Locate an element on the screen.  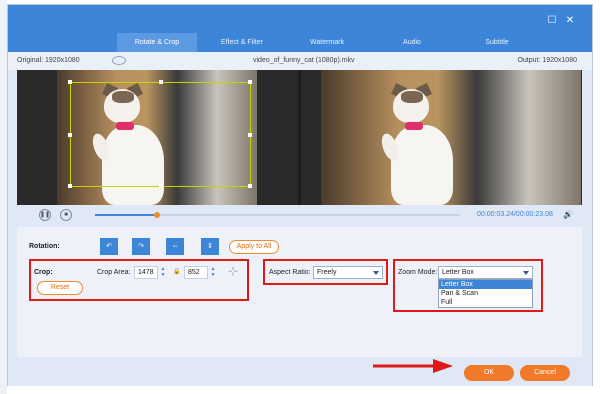
file-name: video_of_funny_cat (1080p).mkv is located at coordinates (304, 60).